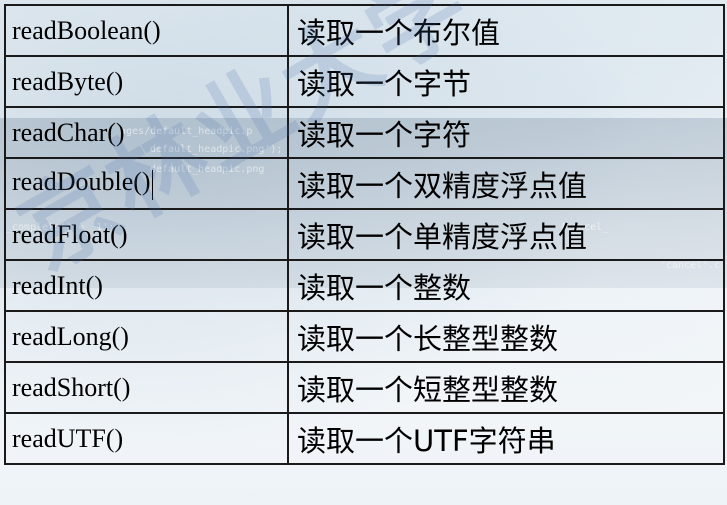 This screenshot has width=727, height=505. I want to click on table-row: readLong() 读取一个长整型整数, so click(364, 336).